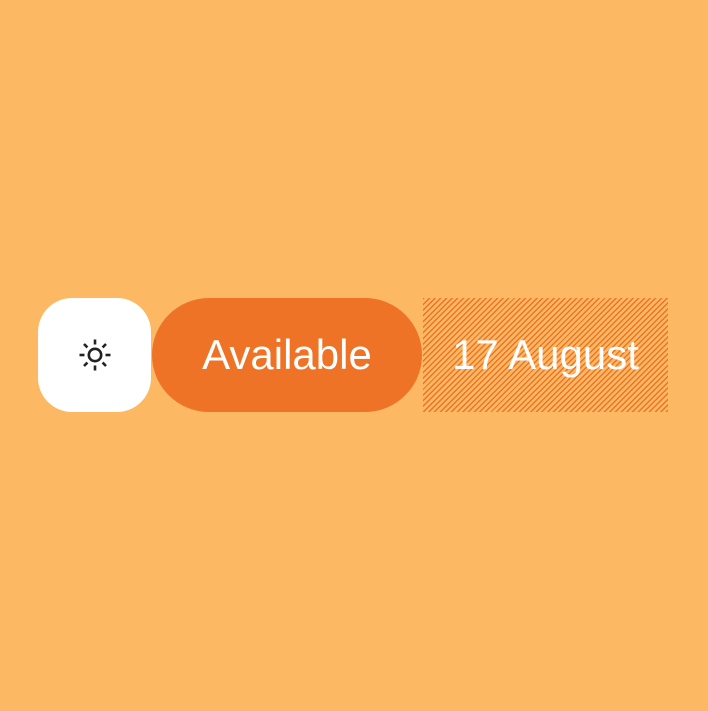  I want to click on theme-toggle-button, so click(94, 355).